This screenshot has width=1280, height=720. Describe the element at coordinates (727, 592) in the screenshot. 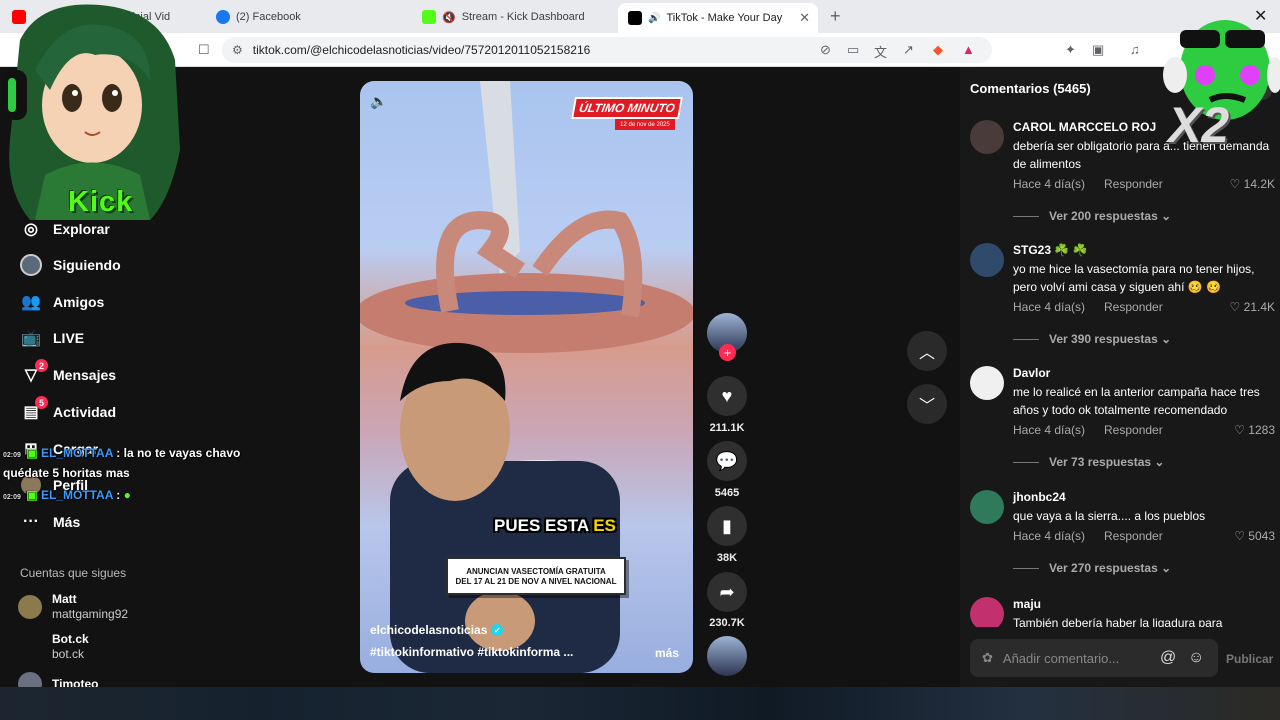

I see `share-button: ➦` at that location.